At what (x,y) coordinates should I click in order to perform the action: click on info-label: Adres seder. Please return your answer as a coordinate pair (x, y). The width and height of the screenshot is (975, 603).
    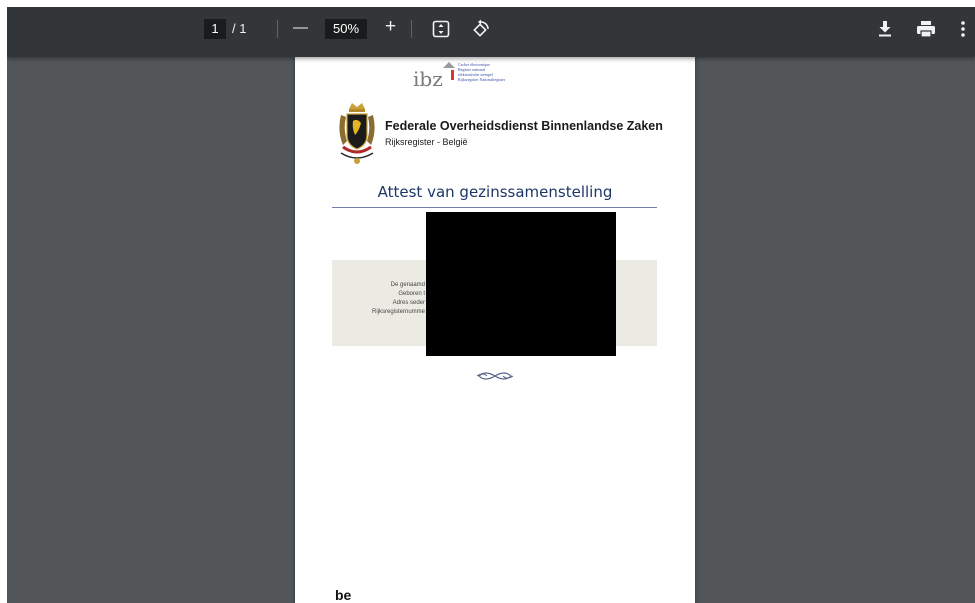
    Looking at the image, I should click on (408, 303).